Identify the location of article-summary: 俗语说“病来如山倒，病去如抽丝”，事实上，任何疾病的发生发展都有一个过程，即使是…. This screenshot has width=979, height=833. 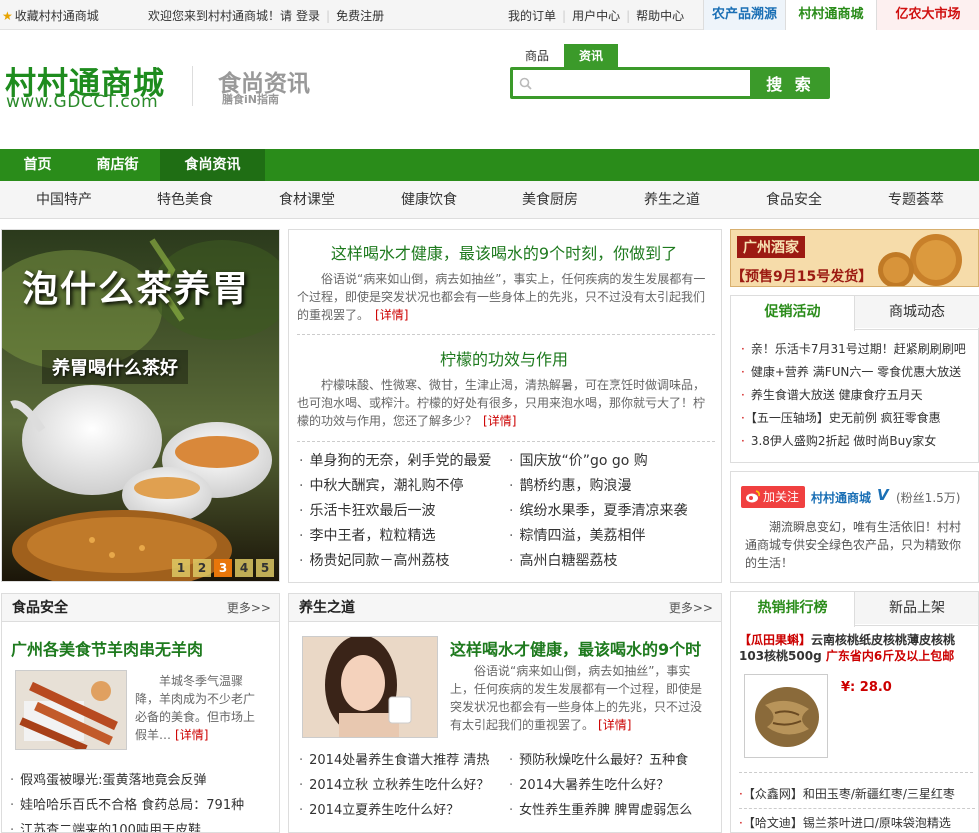
(501, 297).